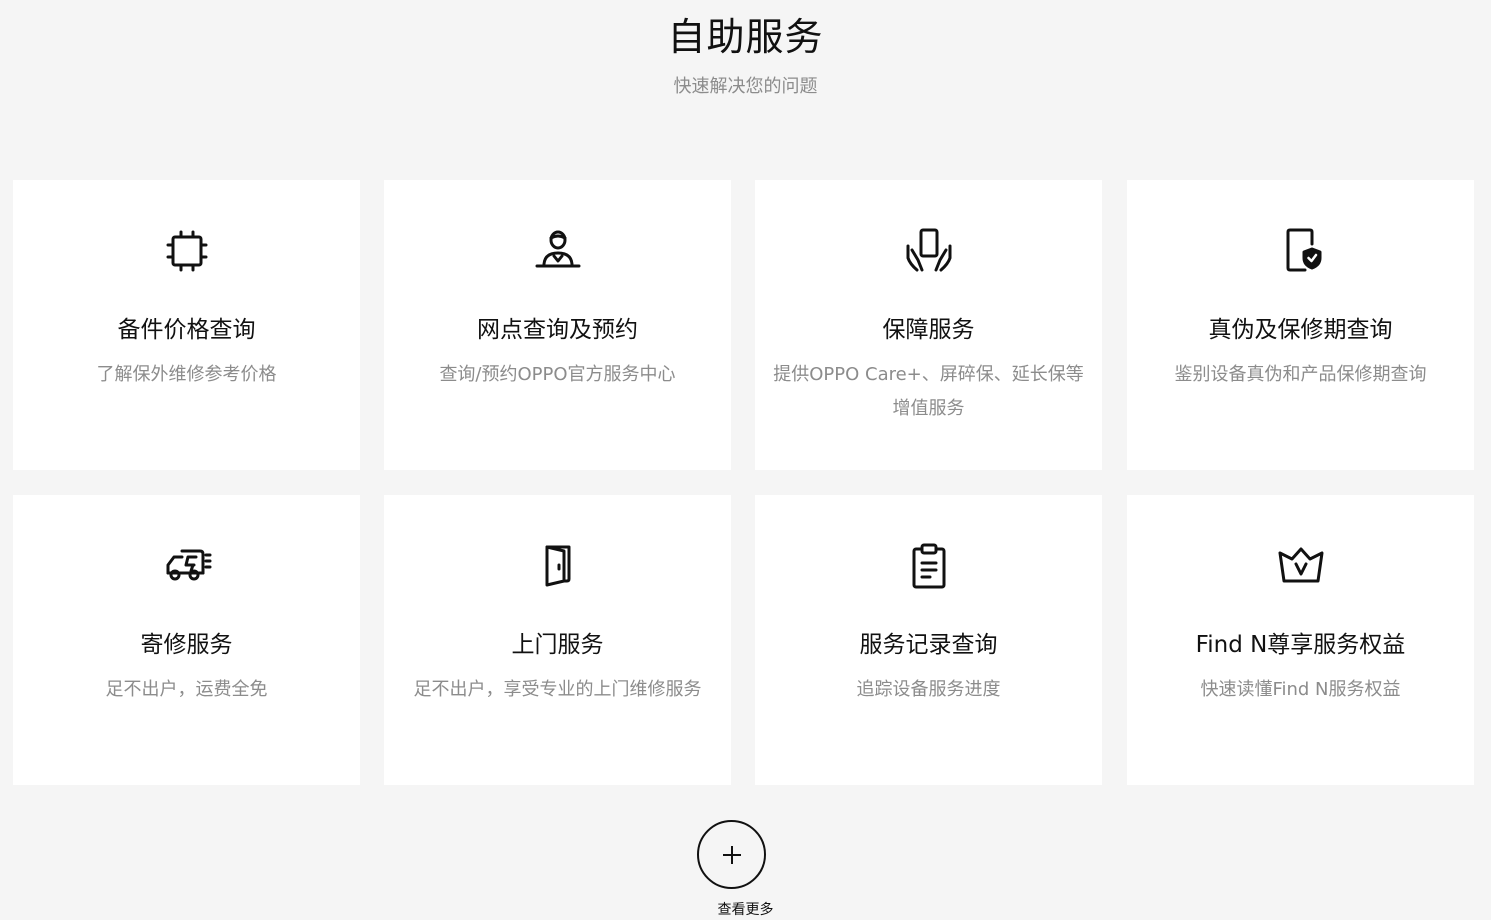 This screenshot has height=920, width=1491. I want to click on section-subtitle: 快速解决您的问题, so click(745, 86).